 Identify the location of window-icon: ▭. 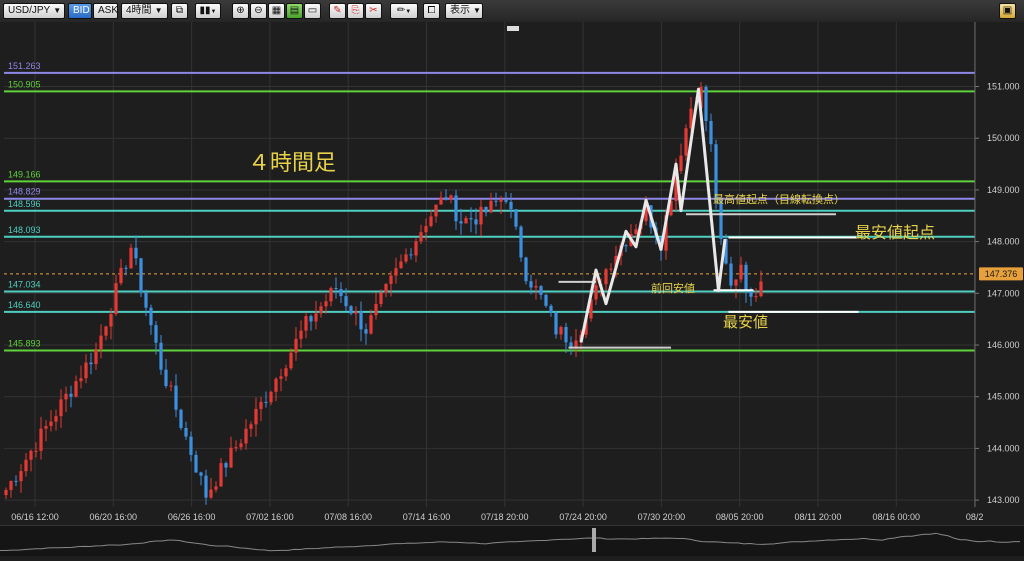
(312, 11).